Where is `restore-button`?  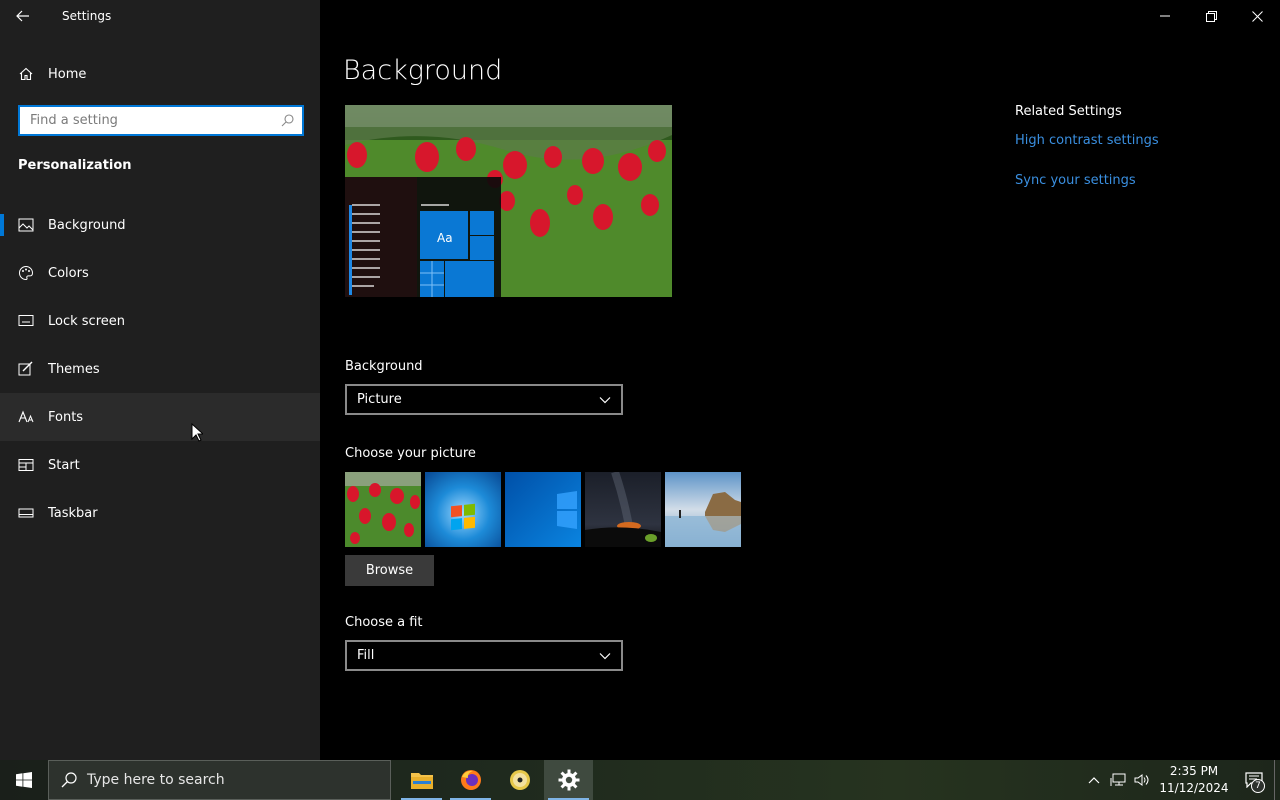
restore-button is located at coordinates (1211, 16).